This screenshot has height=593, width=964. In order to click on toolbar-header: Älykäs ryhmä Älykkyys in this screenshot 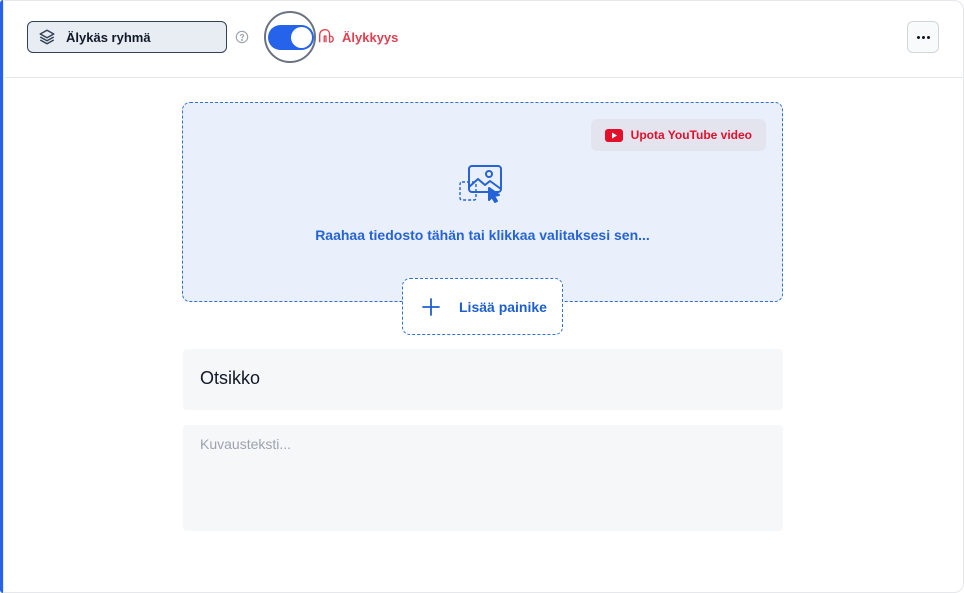, I will do `click(484, 39)`.